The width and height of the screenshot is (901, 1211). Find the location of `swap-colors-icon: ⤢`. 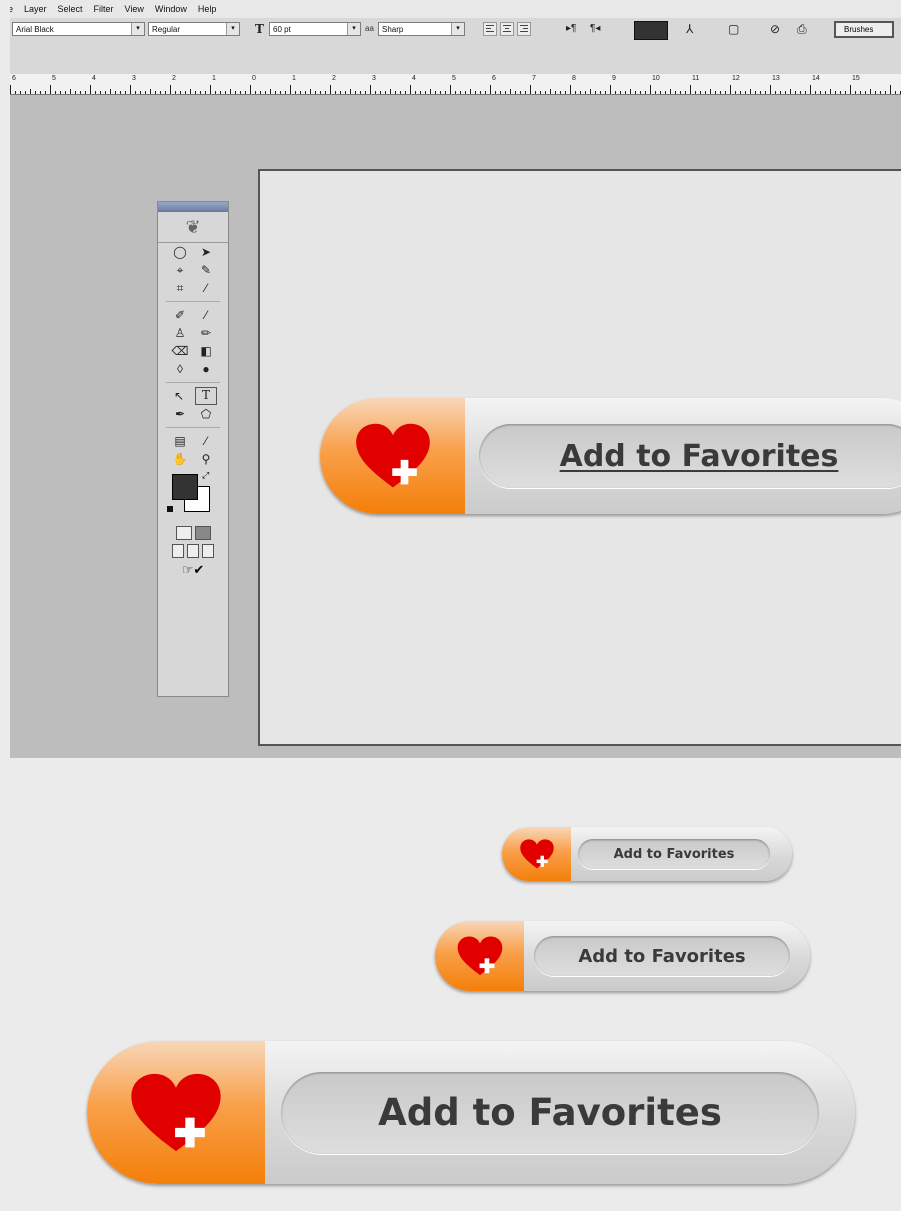

swap-colors-icon: ⤢ is located at coordinates (205, 475).